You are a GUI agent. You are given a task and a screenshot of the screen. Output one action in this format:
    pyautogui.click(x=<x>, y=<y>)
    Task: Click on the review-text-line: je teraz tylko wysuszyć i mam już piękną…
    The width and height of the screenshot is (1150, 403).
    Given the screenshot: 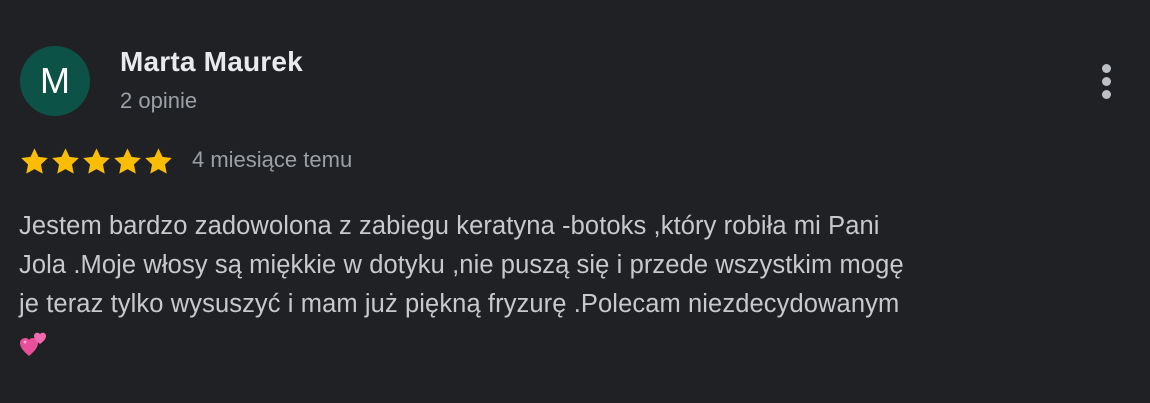 What is the action you would take?
    pyautogui.click(x=459, y=304)
    